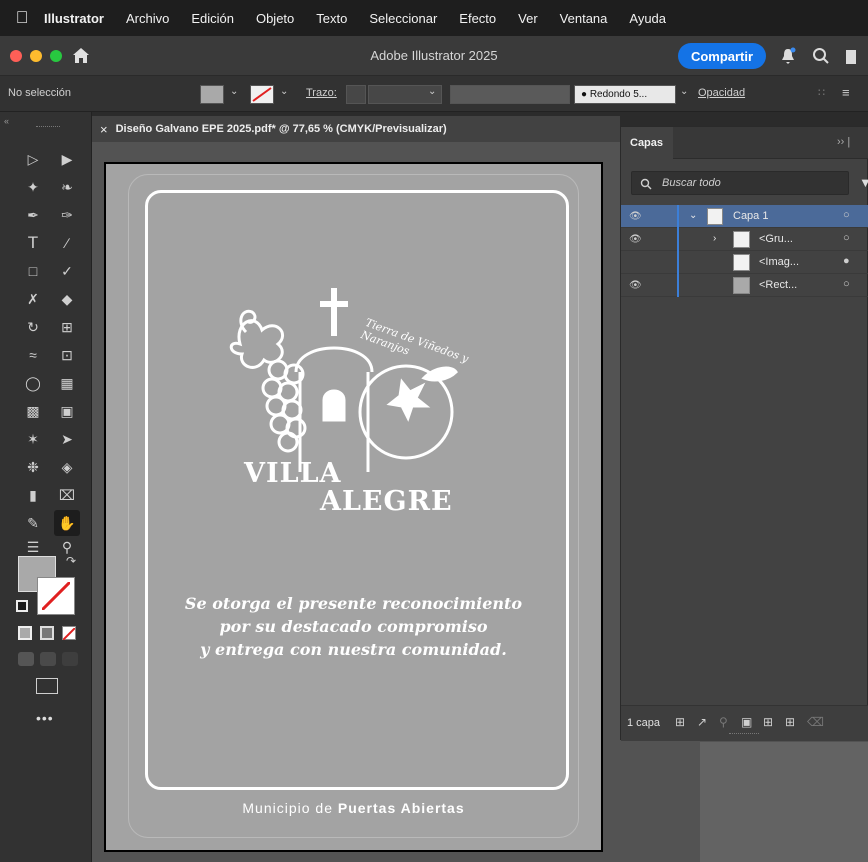  I want to click on clipping-mask-icon: ▣, so click(746, 722).